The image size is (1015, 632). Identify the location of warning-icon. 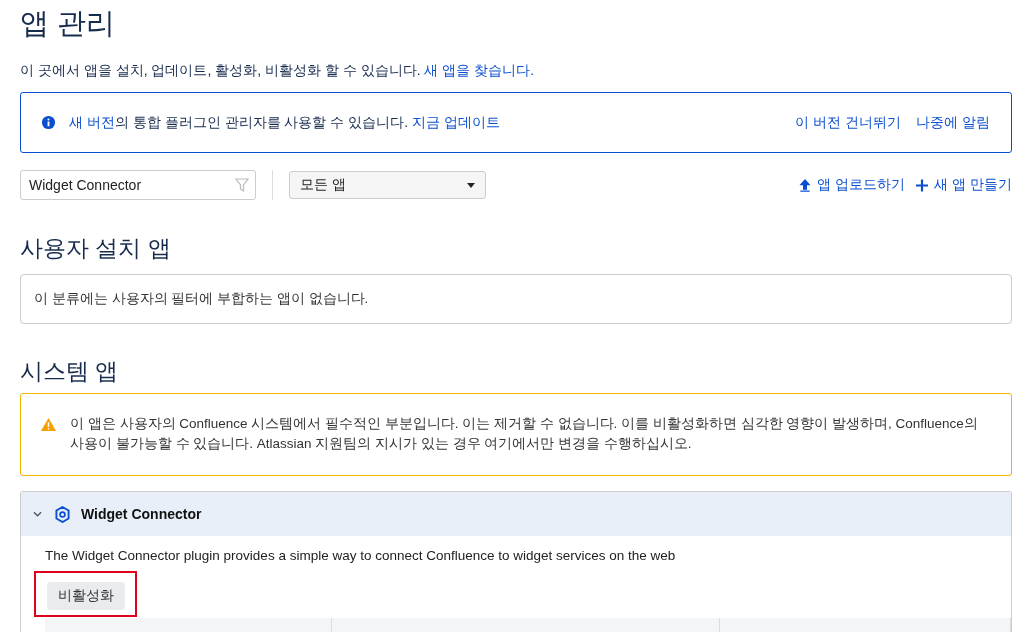
(48, 424).